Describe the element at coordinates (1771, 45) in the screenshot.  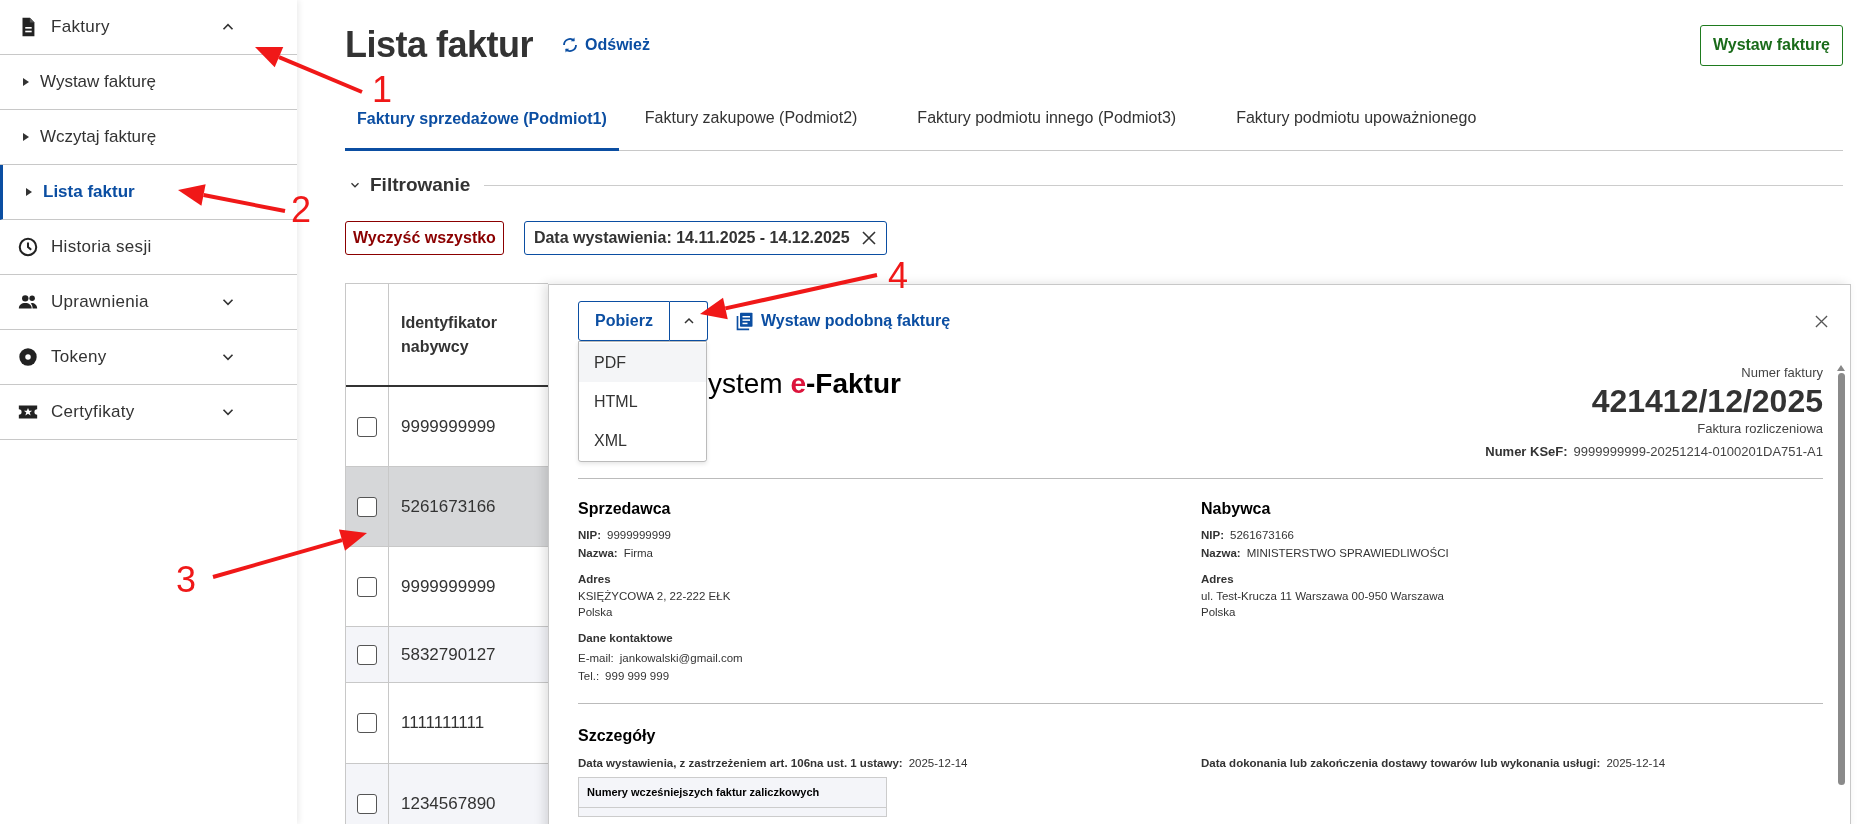
I see `issue-invoice-button: Wystaw fakturę` at that location.